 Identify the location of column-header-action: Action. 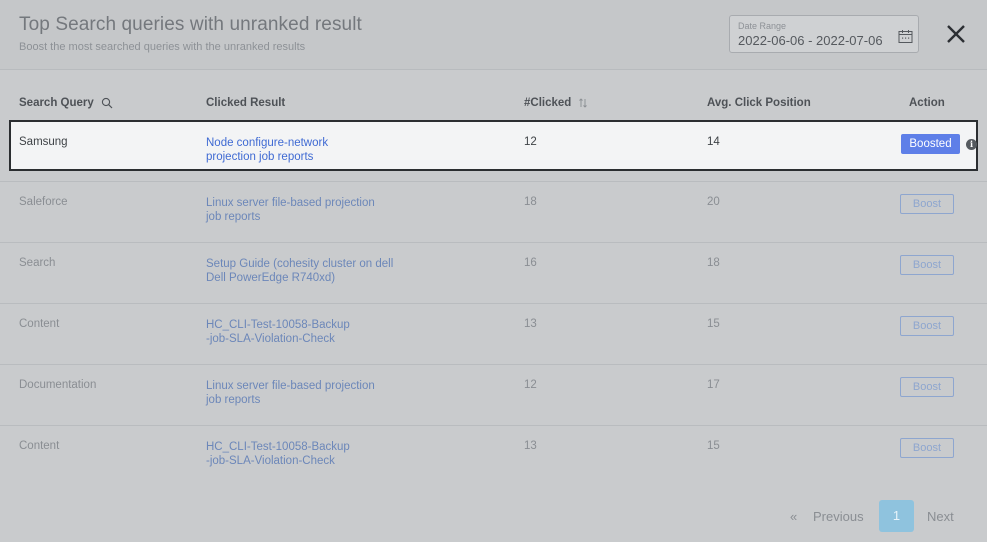
(927, 103).